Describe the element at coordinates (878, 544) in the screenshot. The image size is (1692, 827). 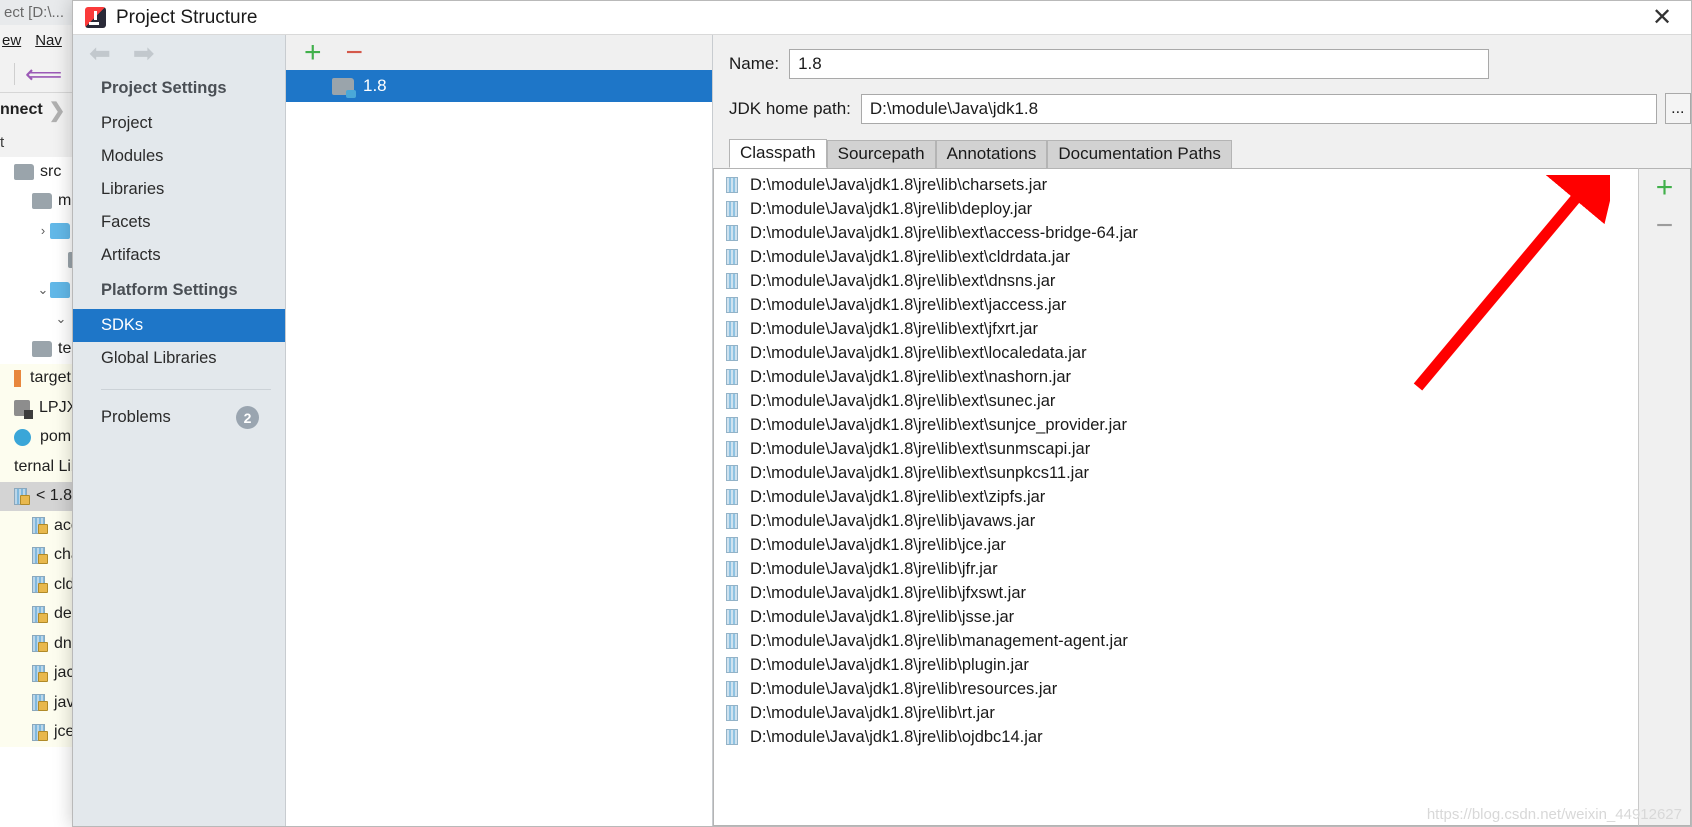
I see `classpath-row-label: D:\module\Java\jdk1.8\jre\lib\jce.jar` at that location.